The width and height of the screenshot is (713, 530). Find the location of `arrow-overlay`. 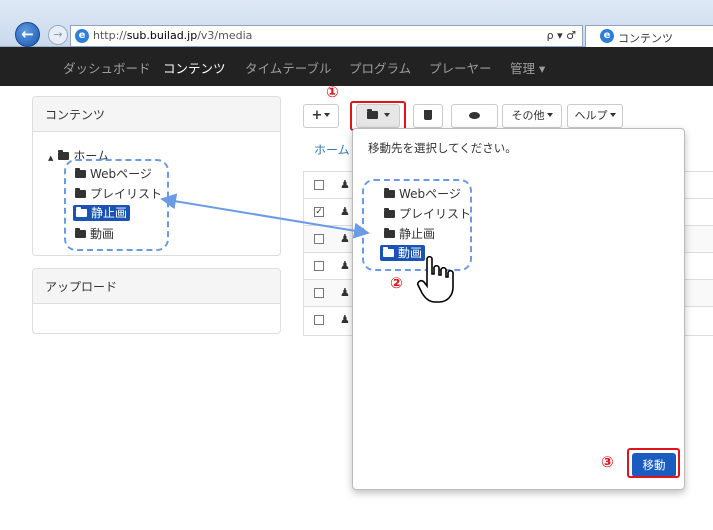

arrow-overlay is located at coordinates (307, 248).